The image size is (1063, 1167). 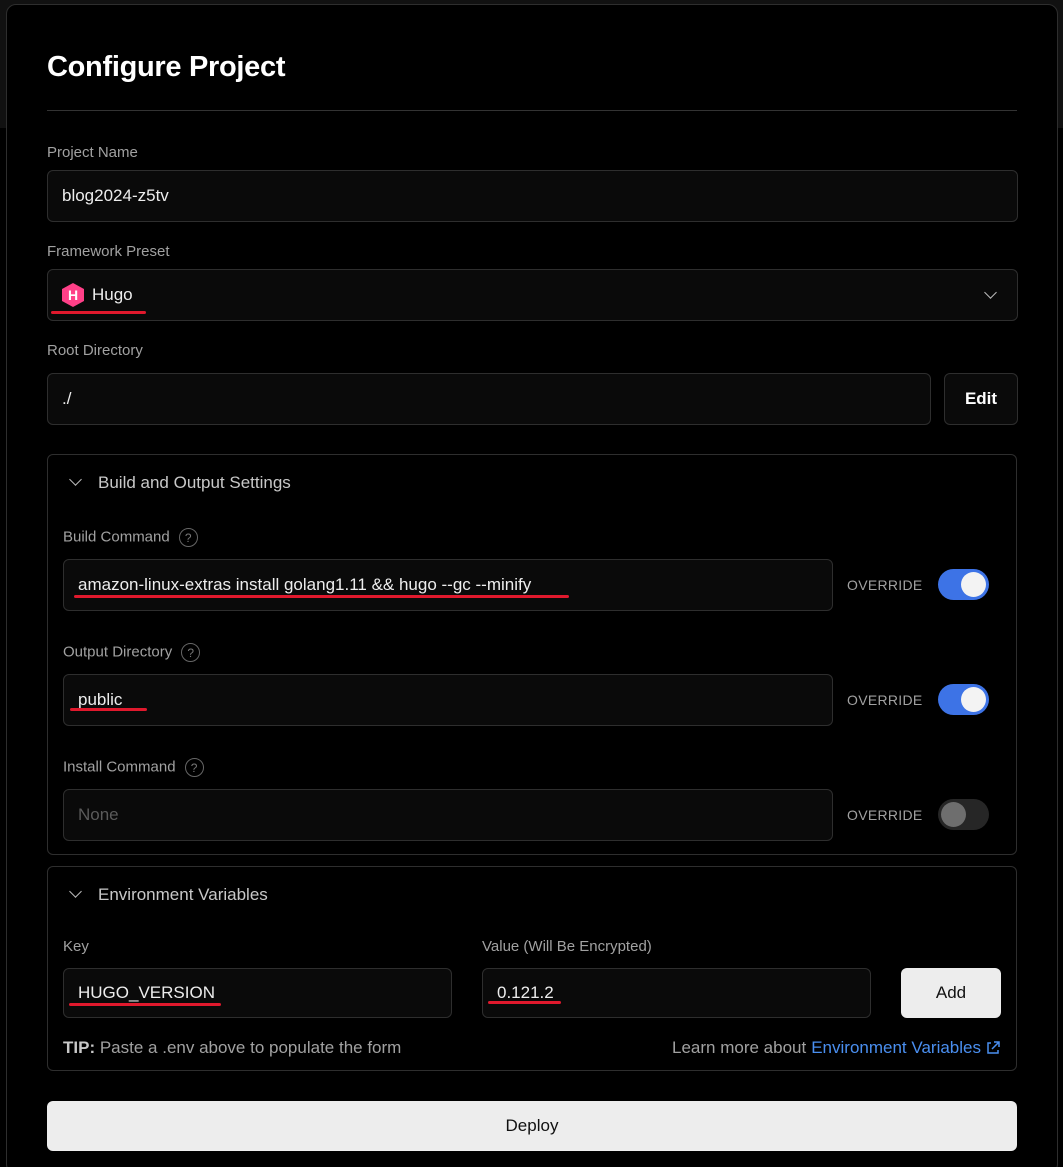 I want to click on output-directory-value: public, so click(x=100, y=699).